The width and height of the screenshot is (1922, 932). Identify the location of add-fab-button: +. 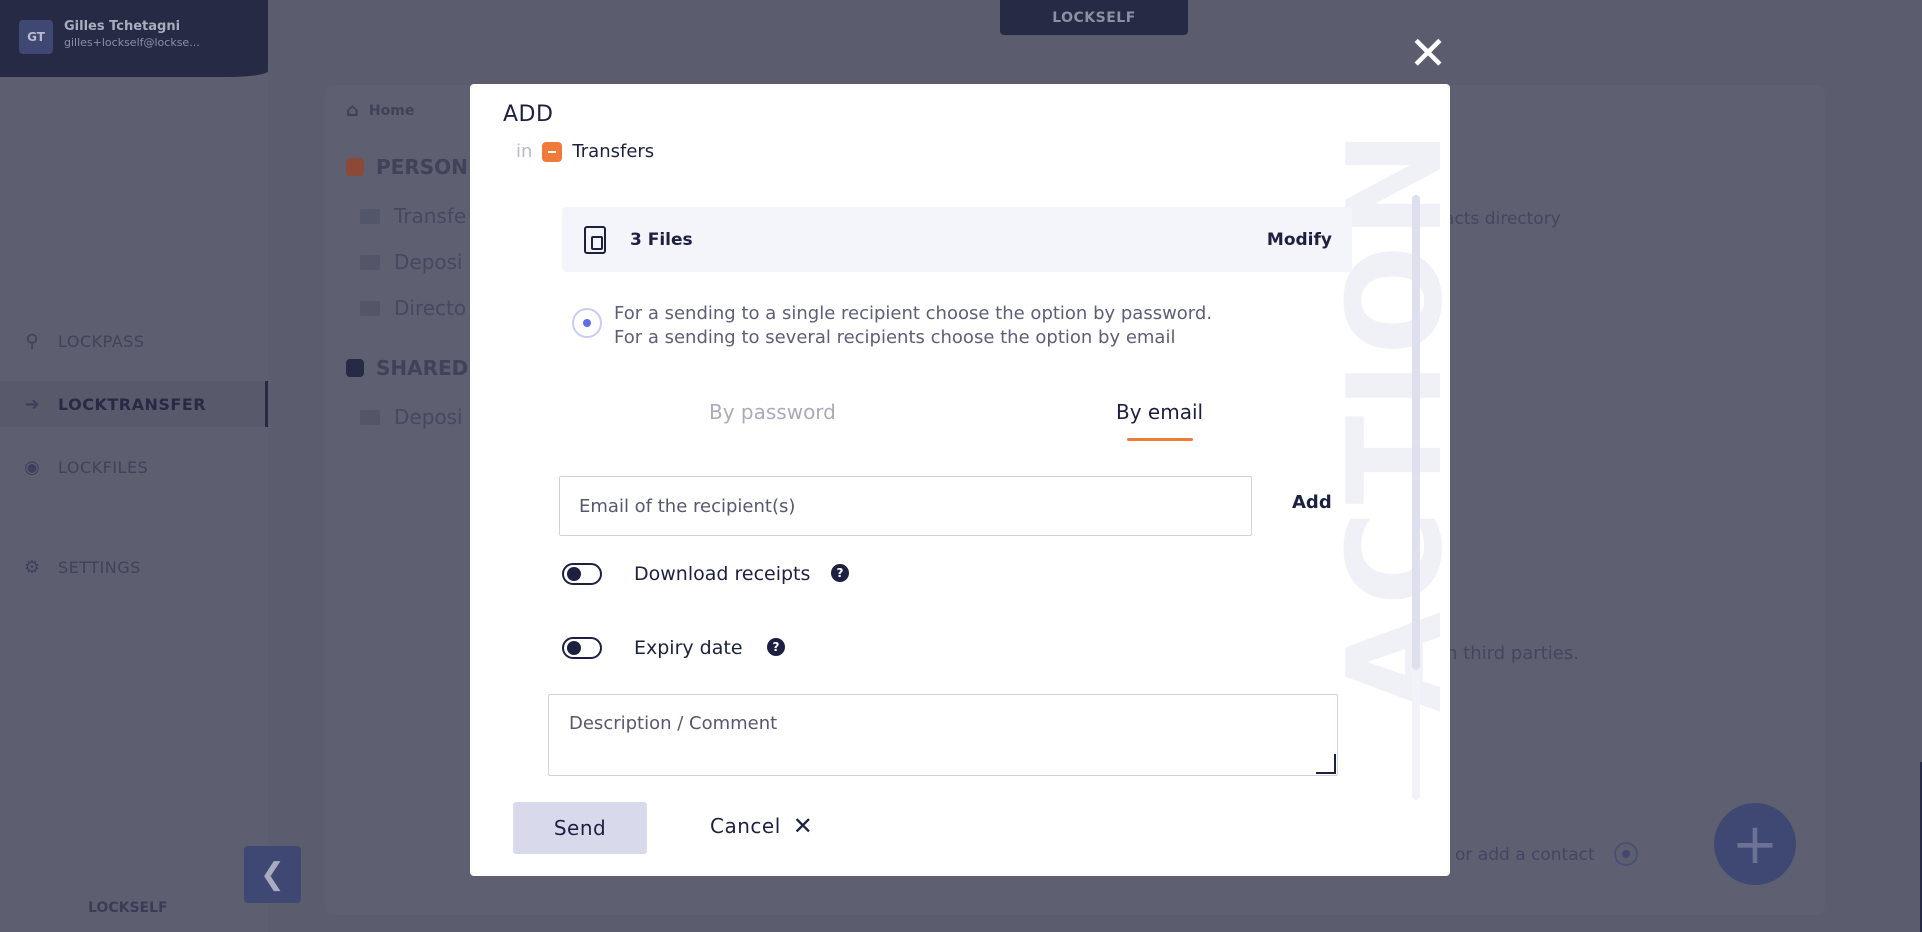
(1755, 844).